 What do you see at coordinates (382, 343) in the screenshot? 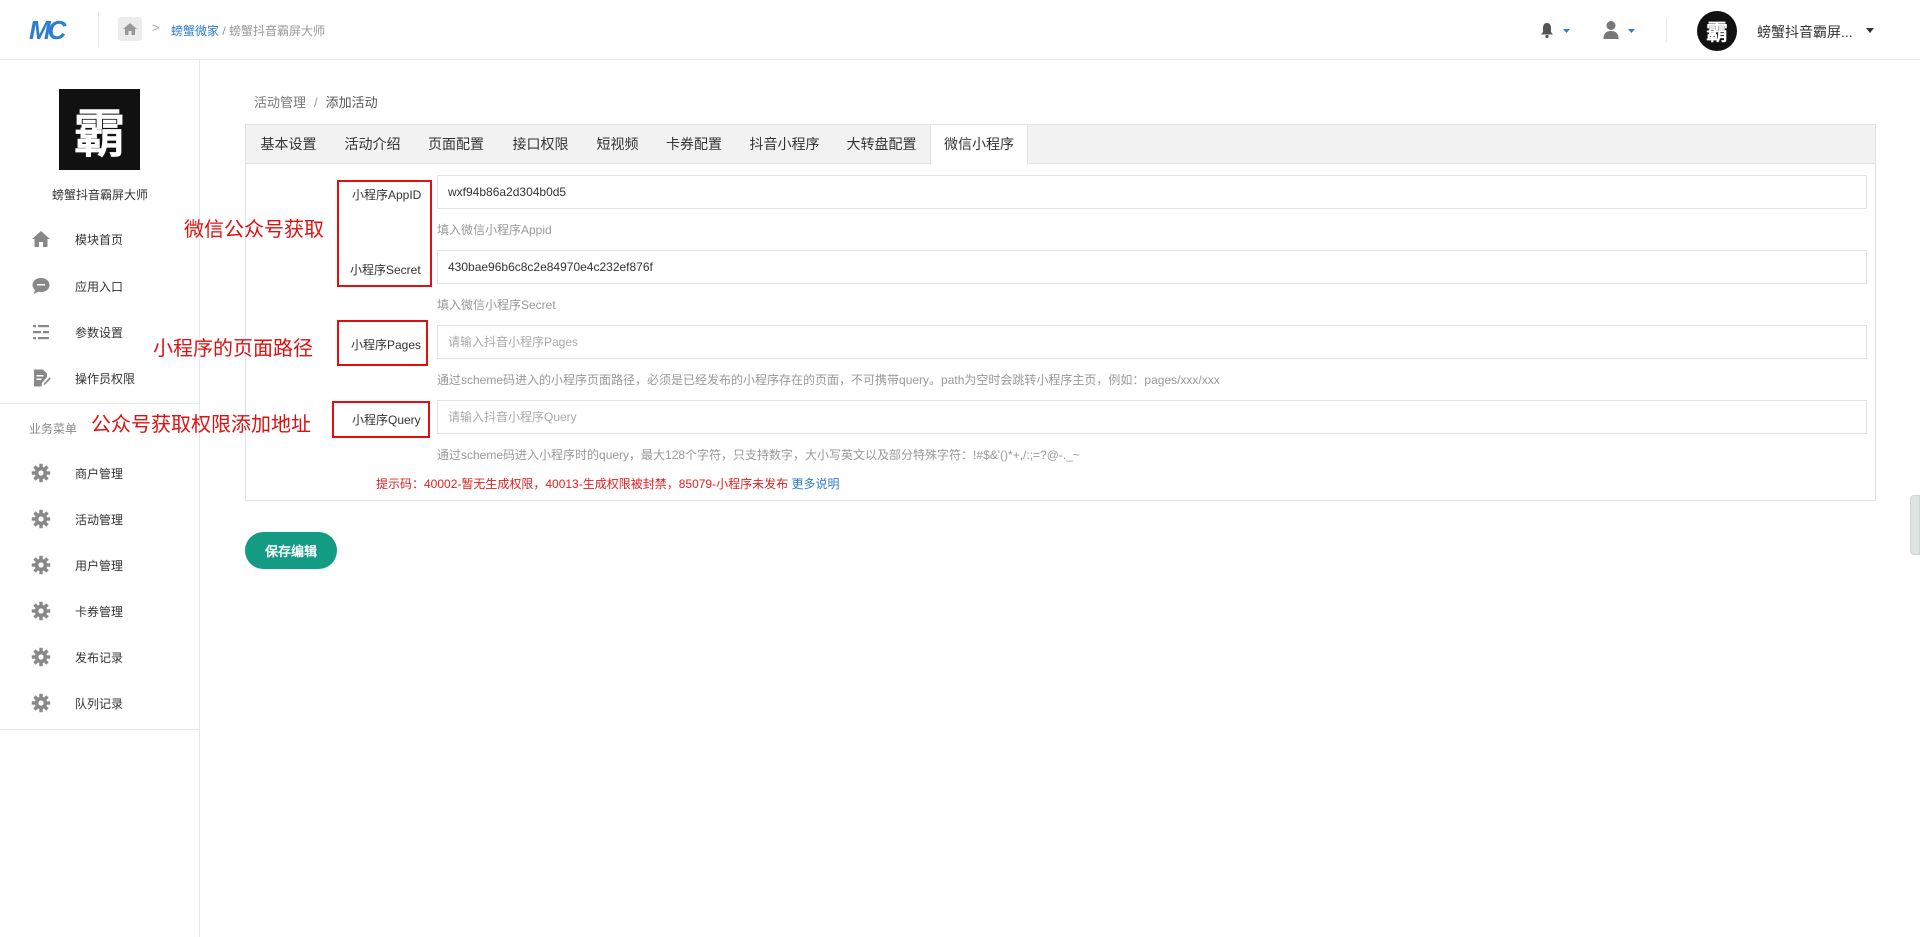
I see `annotation-box-pages` at bounding box center [382, 343].